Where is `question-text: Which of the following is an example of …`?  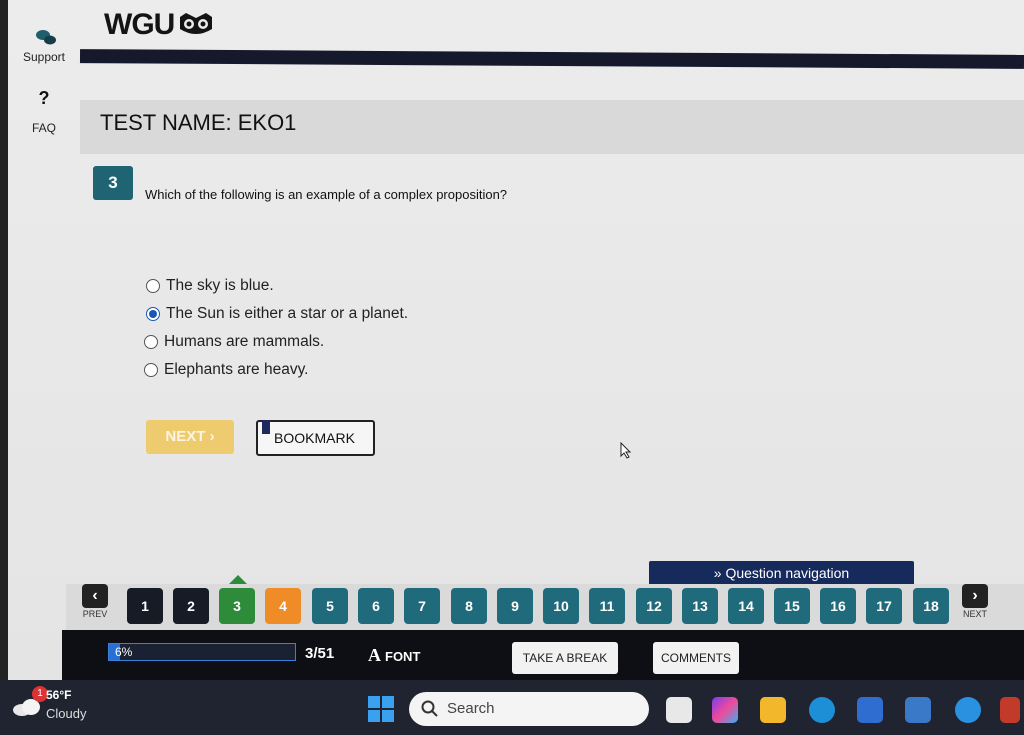
question-text: Which of the following is an example of … is located at coordinates (326, 194).